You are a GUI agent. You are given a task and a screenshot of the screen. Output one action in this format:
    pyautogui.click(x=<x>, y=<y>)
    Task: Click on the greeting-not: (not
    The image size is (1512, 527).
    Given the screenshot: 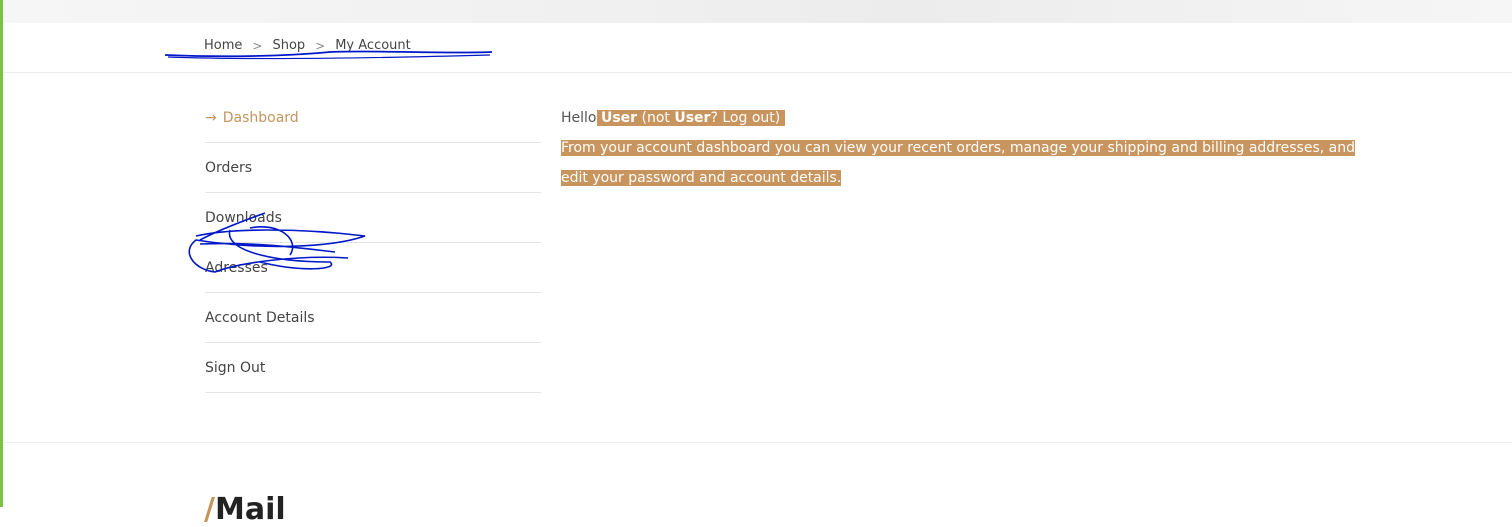 What is the action you would take?
    pyautogui.click(x=655, y=118)
    